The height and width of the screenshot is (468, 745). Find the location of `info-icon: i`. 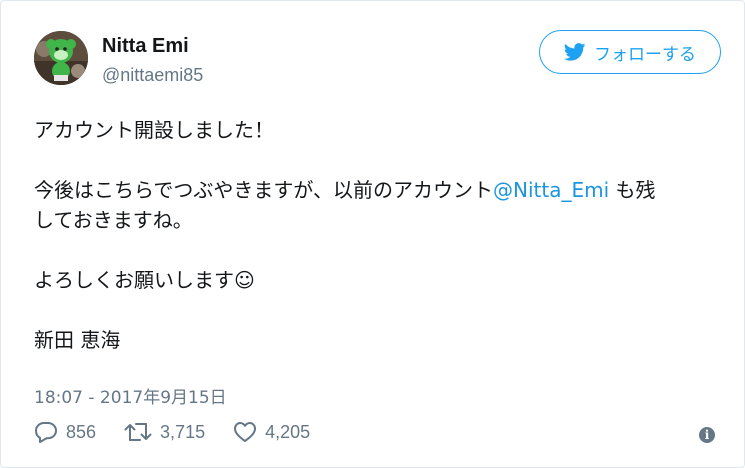

info-icon: i is located at coordinates (707, 435).